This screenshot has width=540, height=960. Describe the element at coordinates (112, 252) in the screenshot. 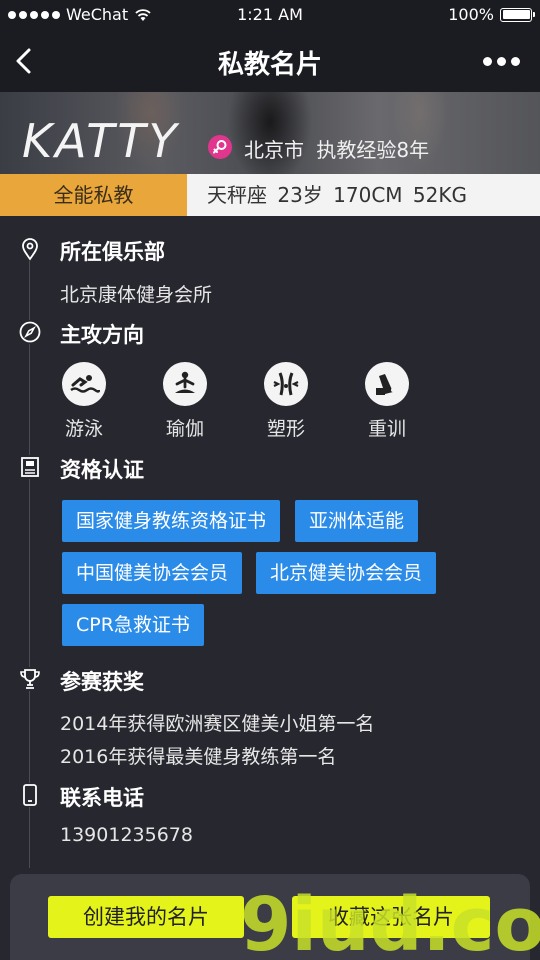

I see `club-title: 所在俱乐部` at that location.